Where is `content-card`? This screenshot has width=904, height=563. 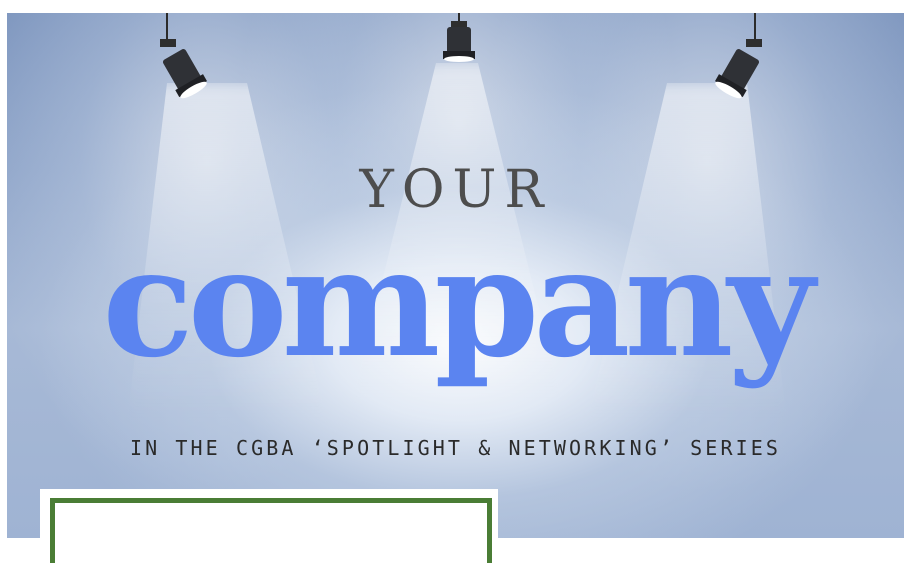
content-card is located at coordinates (269, 526).